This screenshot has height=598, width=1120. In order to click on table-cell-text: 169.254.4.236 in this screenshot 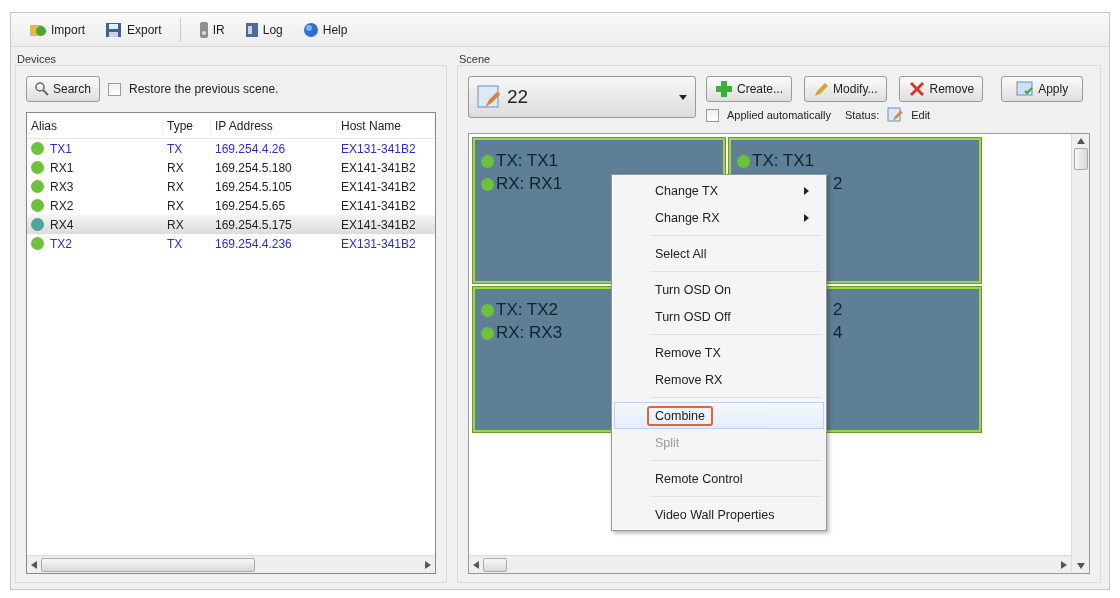, I will do `click(253, 243)`.